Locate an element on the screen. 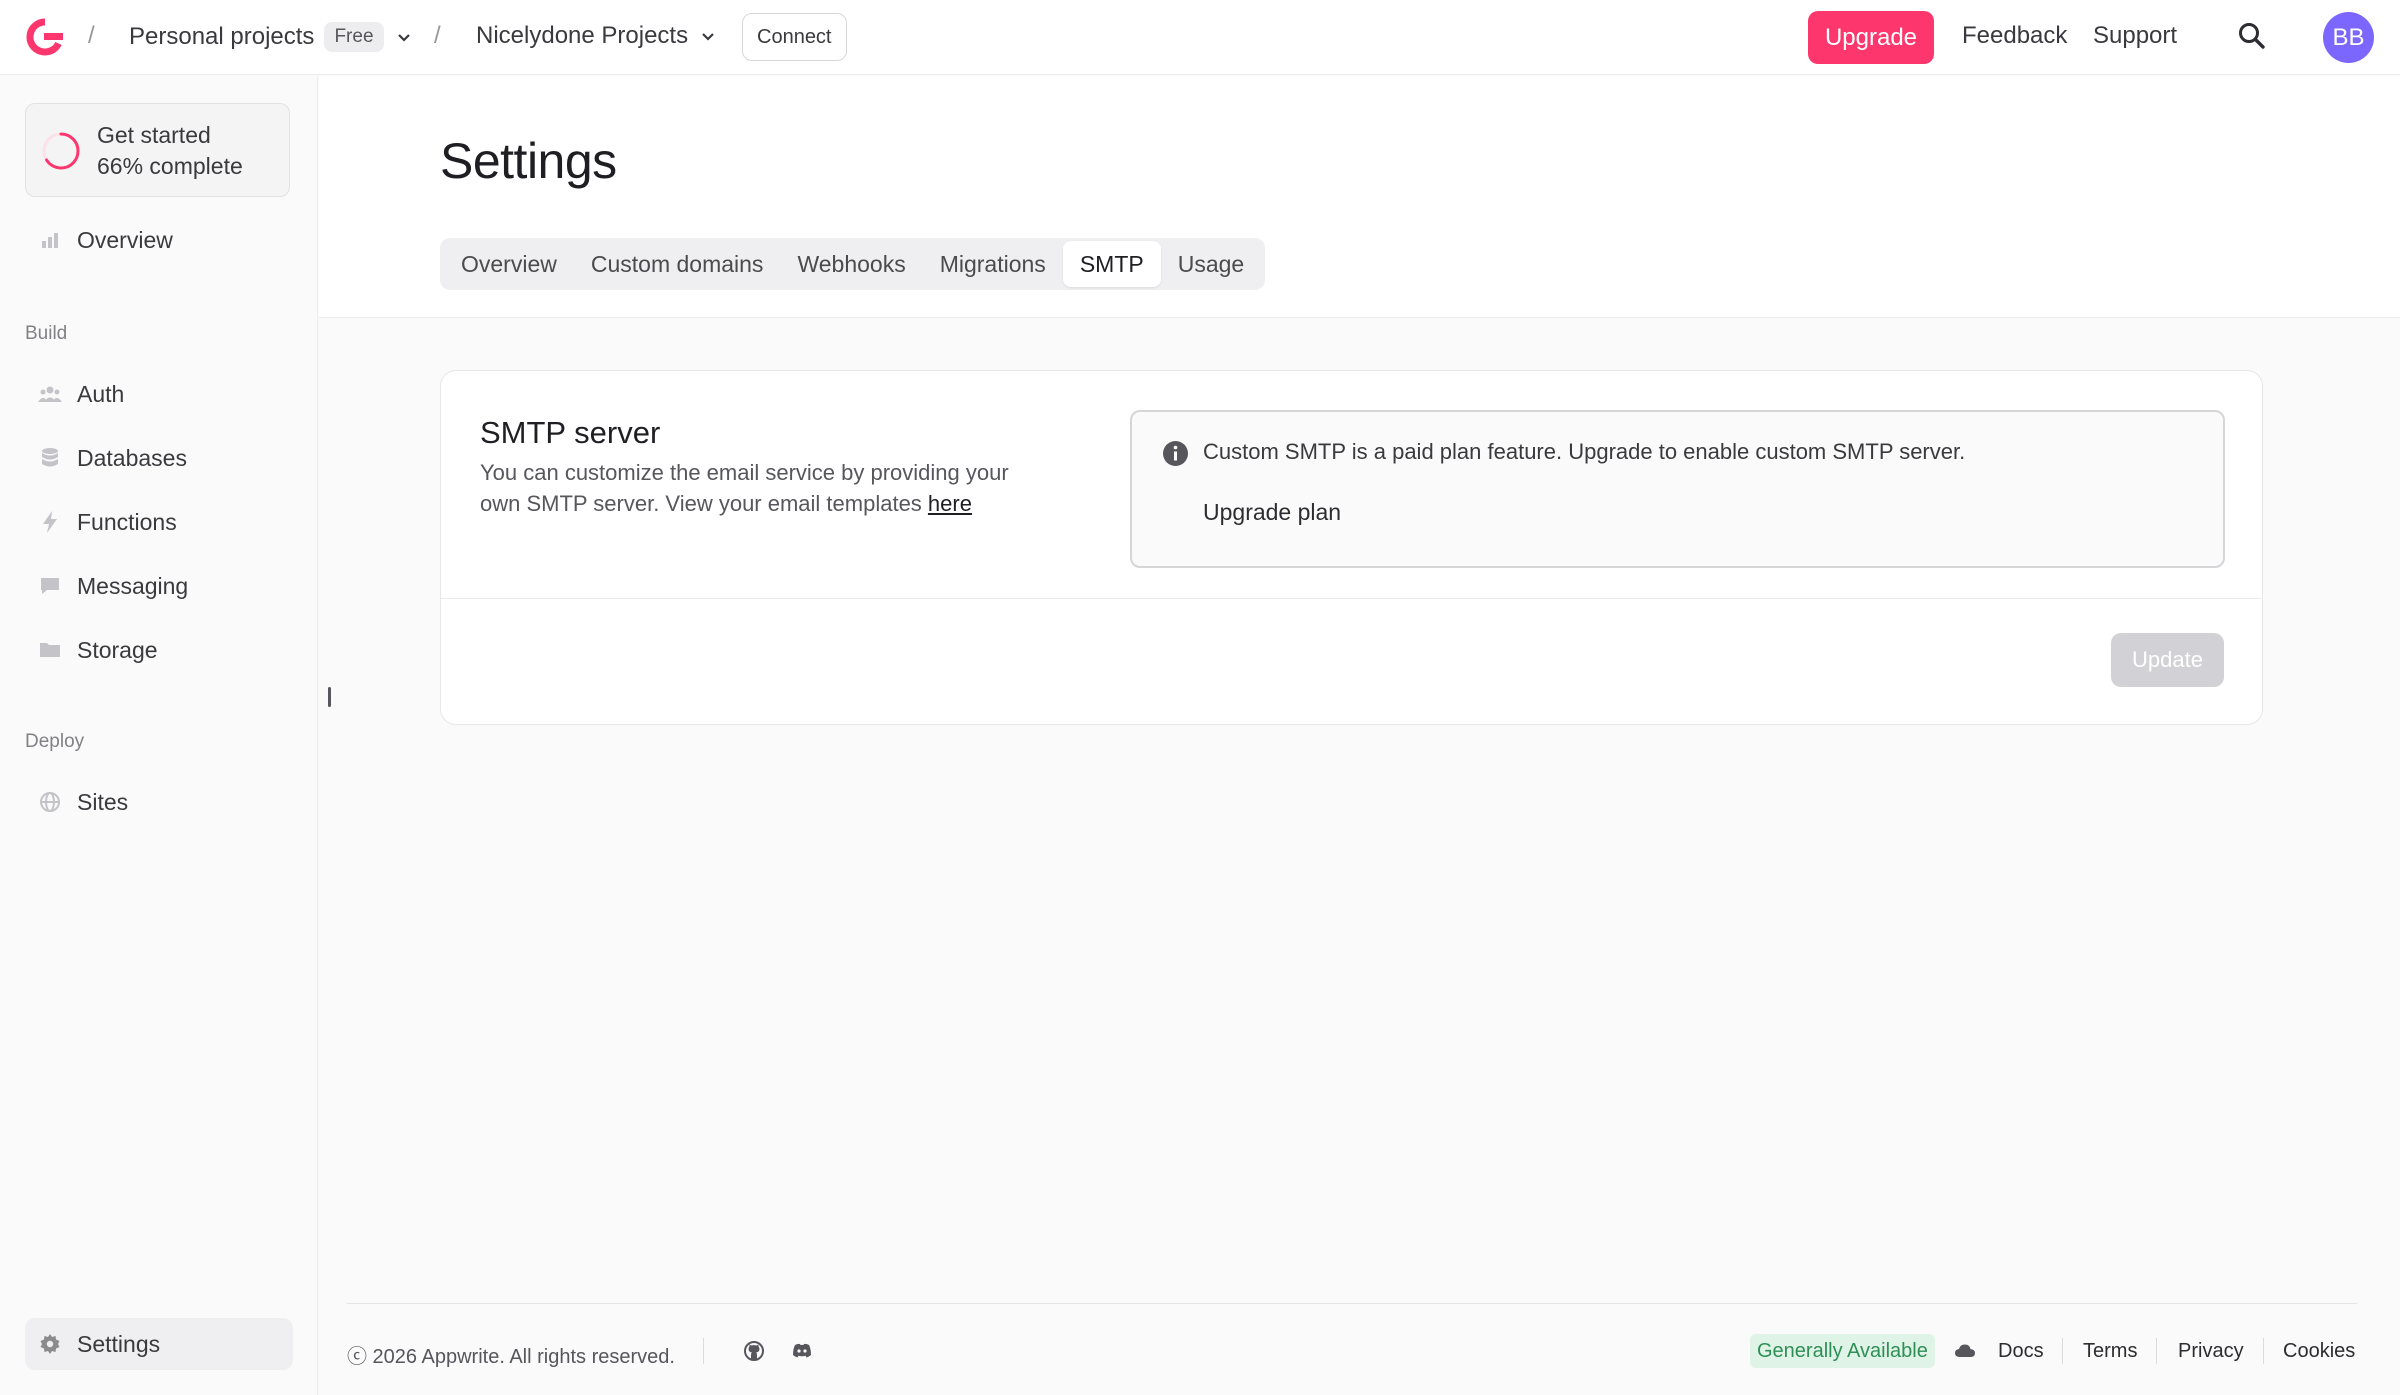 This screenshot has width=2400, height=1395. tab-overview: Overview is located at coordinates (509, 264).